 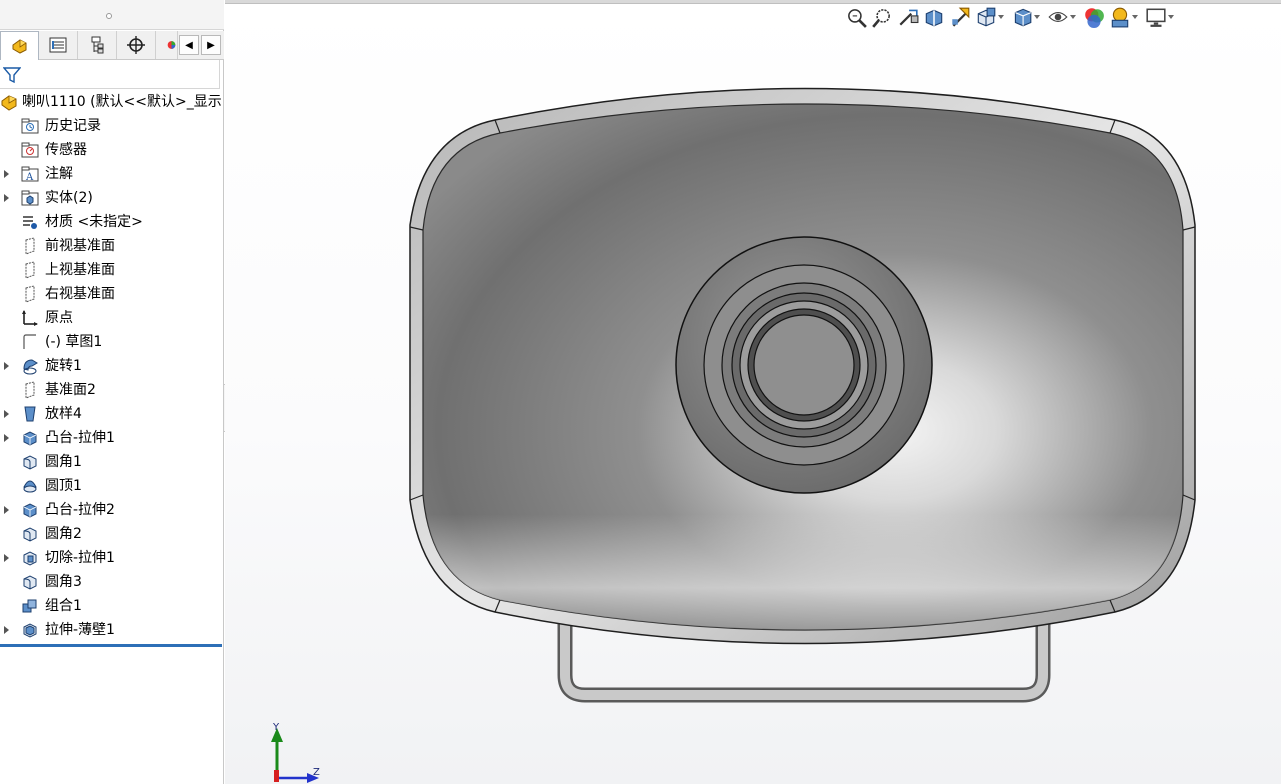 What do you see at coordinates (30, 126) in the screenshot?
I see `history-folder-icon` at bounding box center [30, 126].